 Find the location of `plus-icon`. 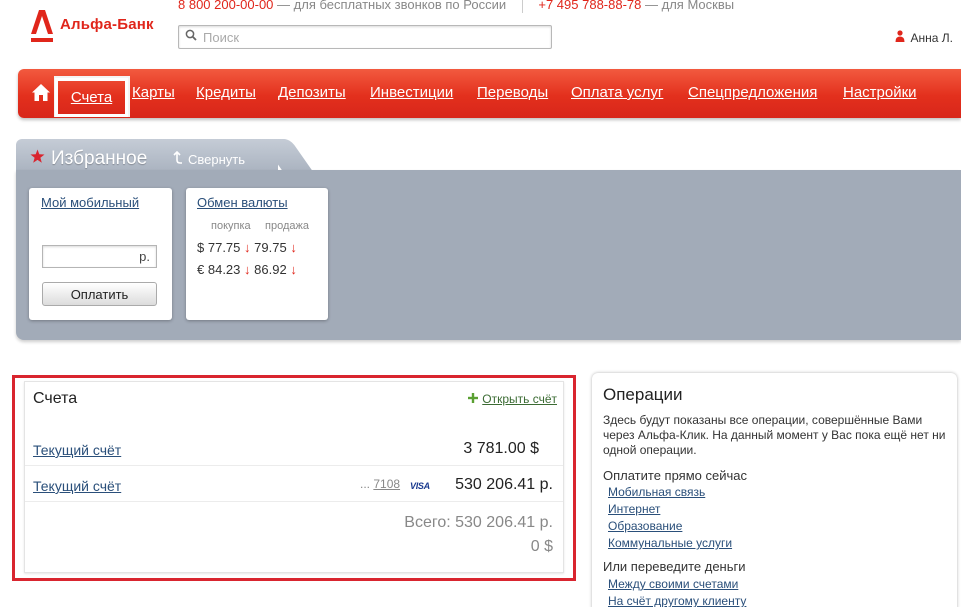

plus-icon is located at coordinates (473, 399).